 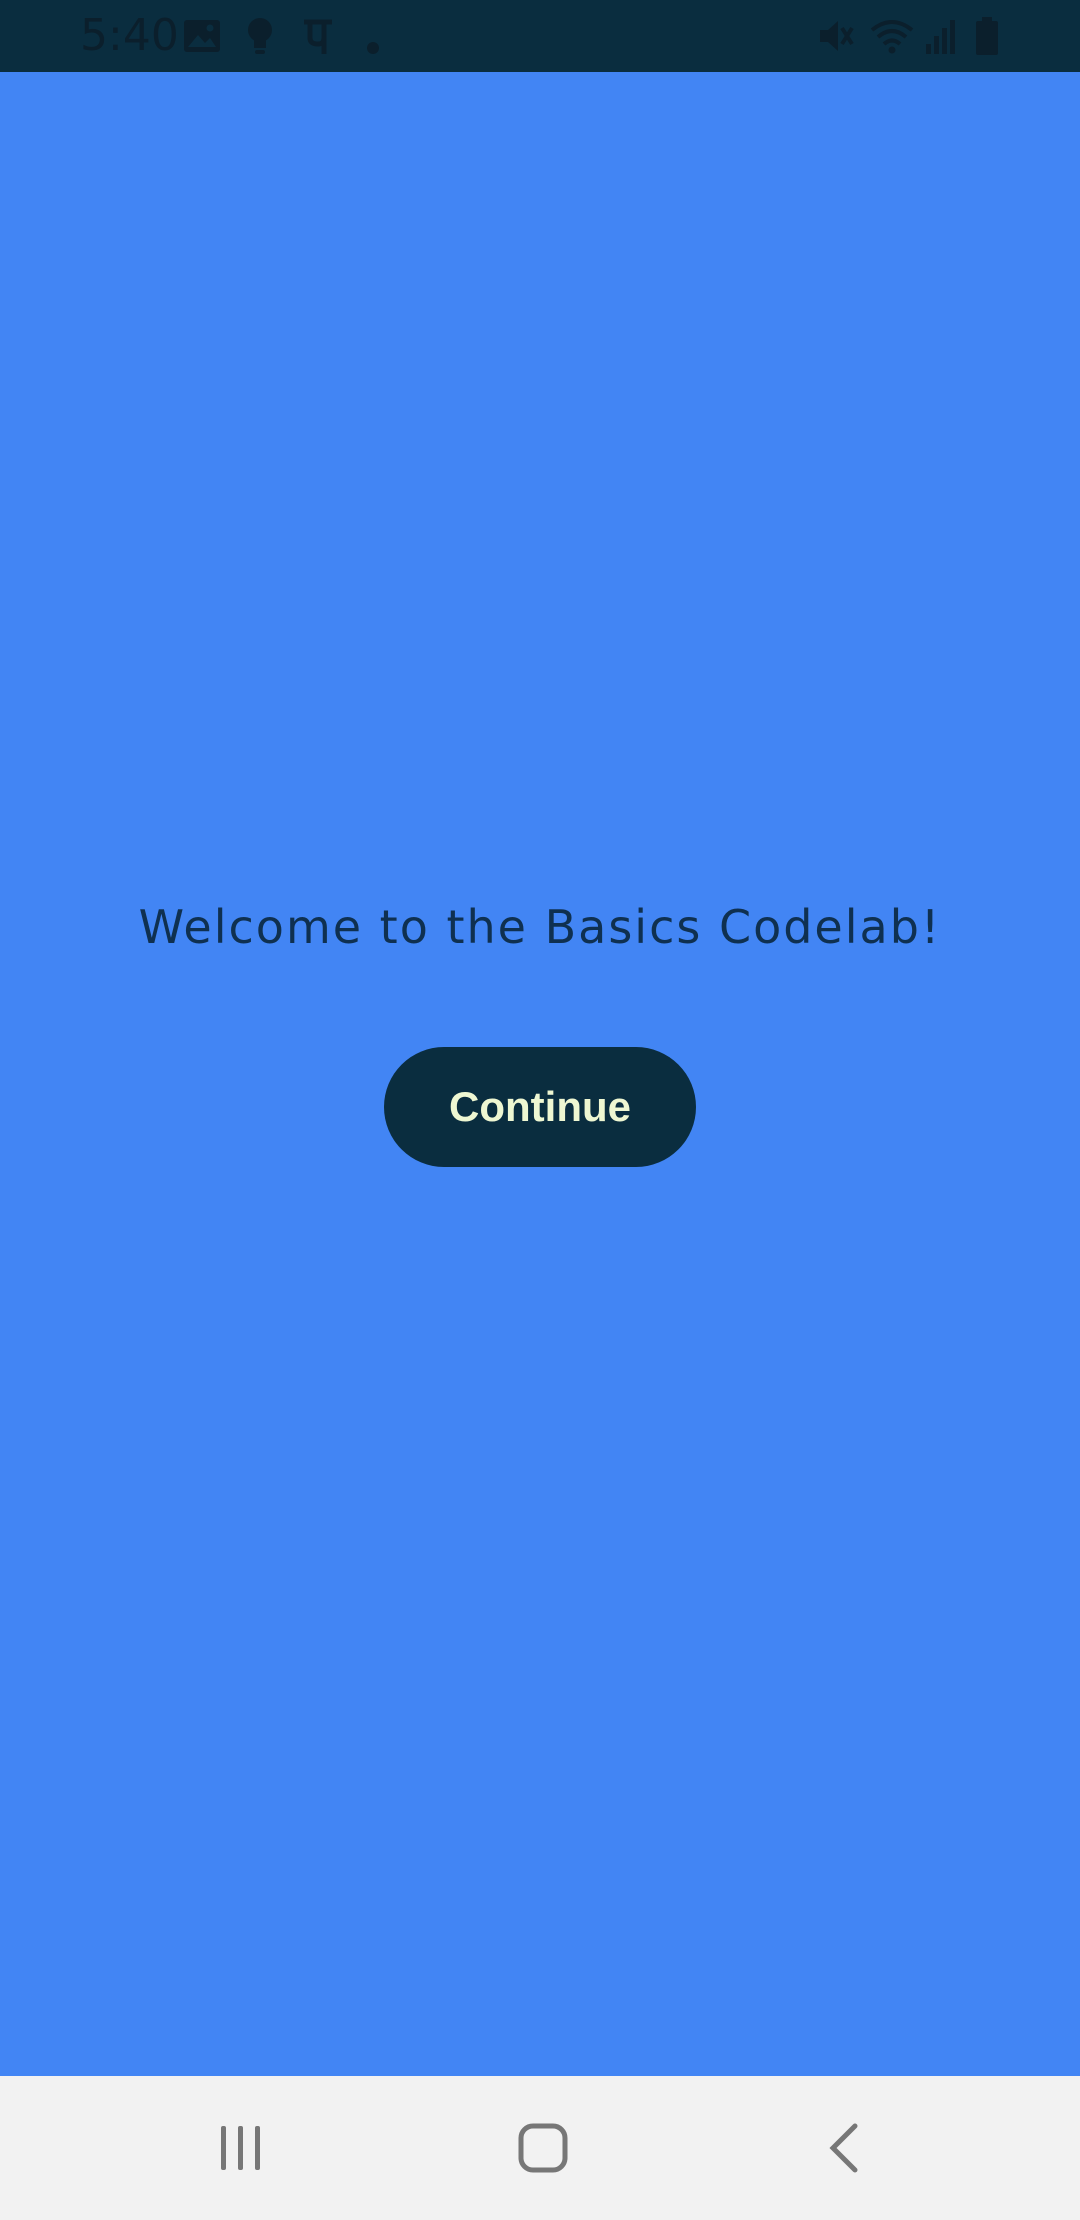 I want to click on back-icon, so click(x=843, y=2148).